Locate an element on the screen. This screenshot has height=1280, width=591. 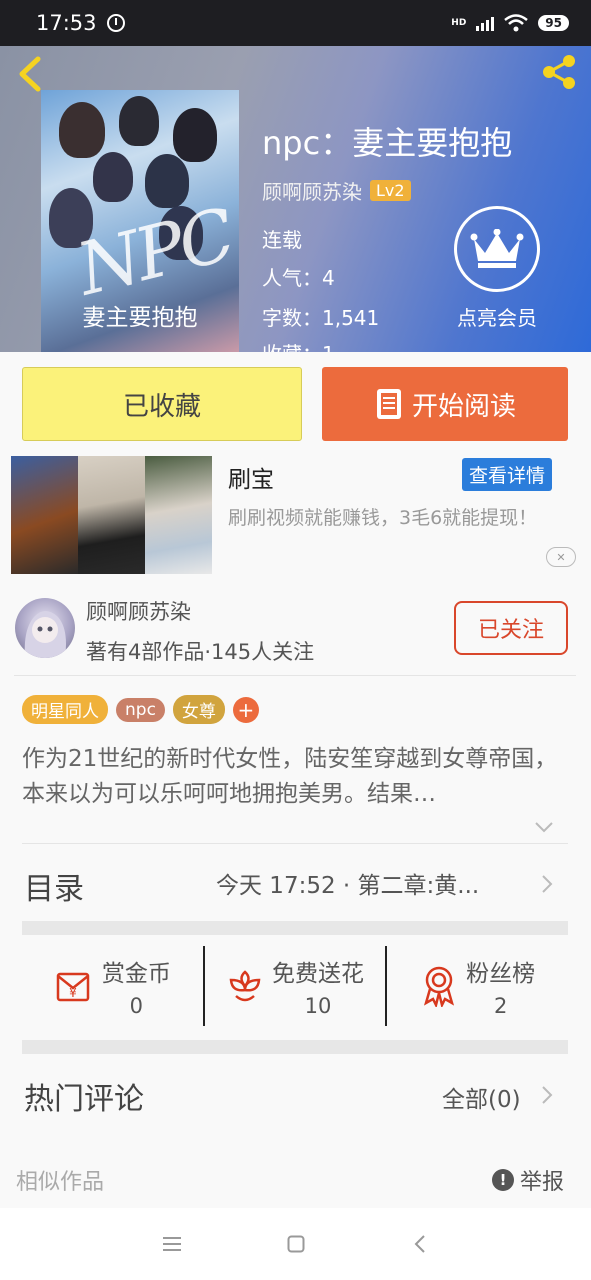
reward-coins-button: ¥ 赏金币 0 is located at coordinates (112, 986).